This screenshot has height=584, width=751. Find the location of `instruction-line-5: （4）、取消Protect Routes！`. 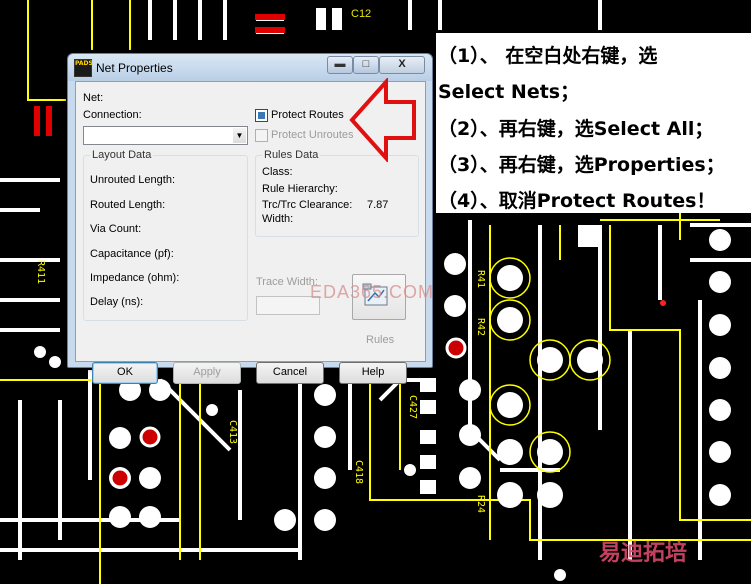

instruction-line-5: （4）、取消Protect Routes！ is located at coordinates (577, 201).